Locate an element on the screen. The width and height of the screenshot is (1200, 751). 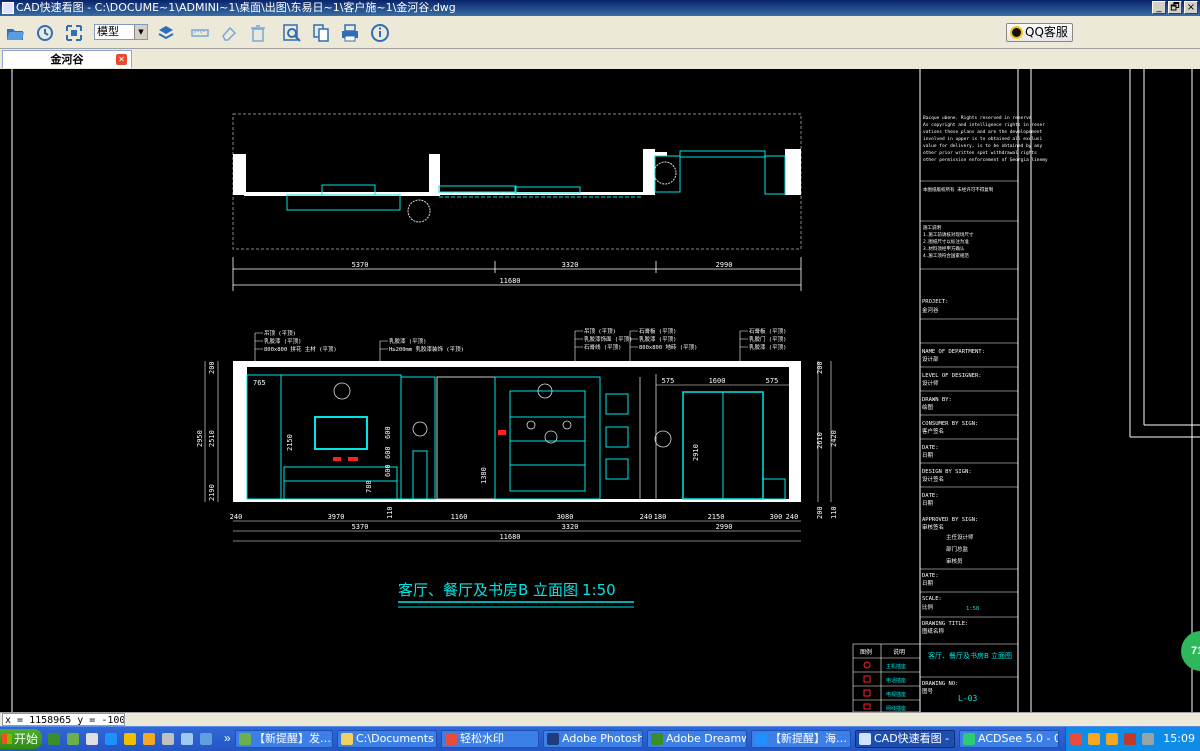
task-label: 轻松水印 is located at coordinates (482, 738).